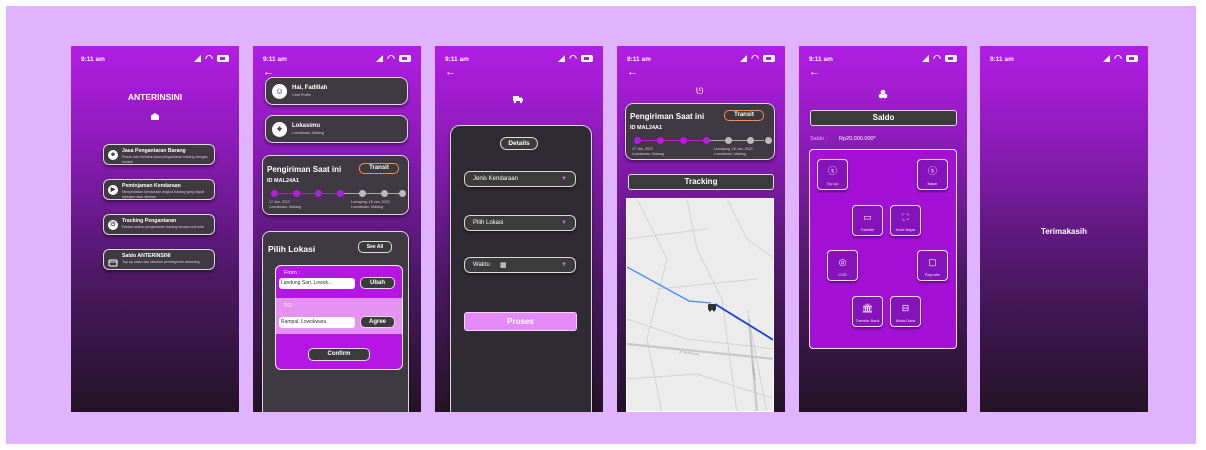 Image resolution: width=1206 pixels, height=450 pixels. I want to click on transfer-bank-button: 🏛 Transfer Bank, so click(867, 311).